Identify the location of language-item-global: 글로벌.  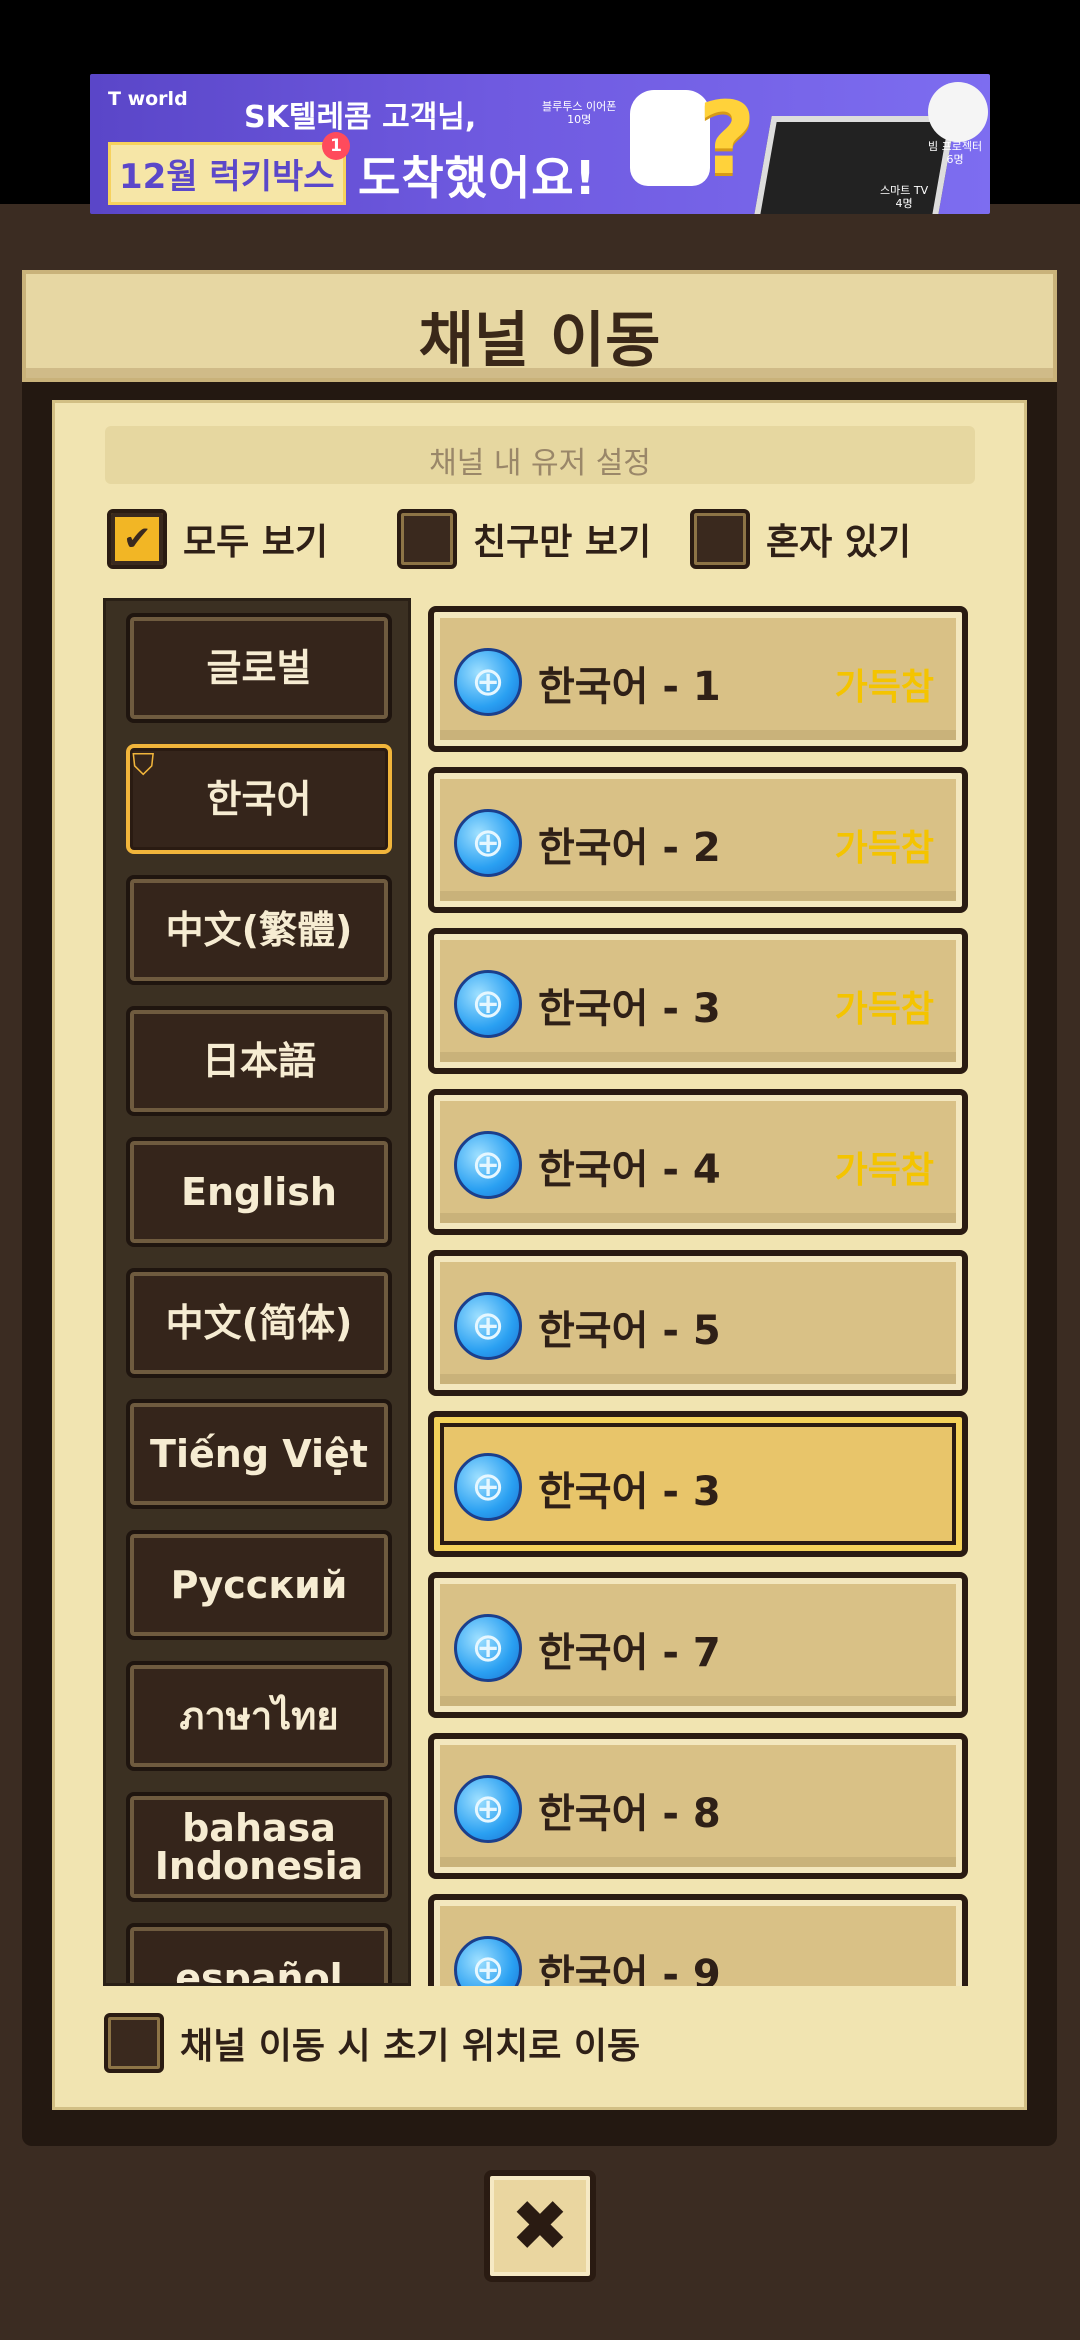
(259, 668).